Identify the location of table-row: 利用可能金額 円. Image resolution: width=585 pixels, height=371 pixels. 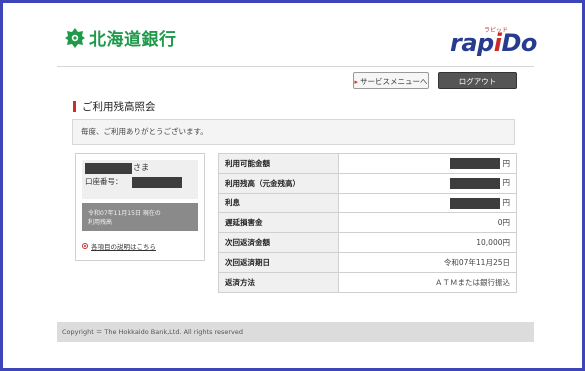
(367, 163).